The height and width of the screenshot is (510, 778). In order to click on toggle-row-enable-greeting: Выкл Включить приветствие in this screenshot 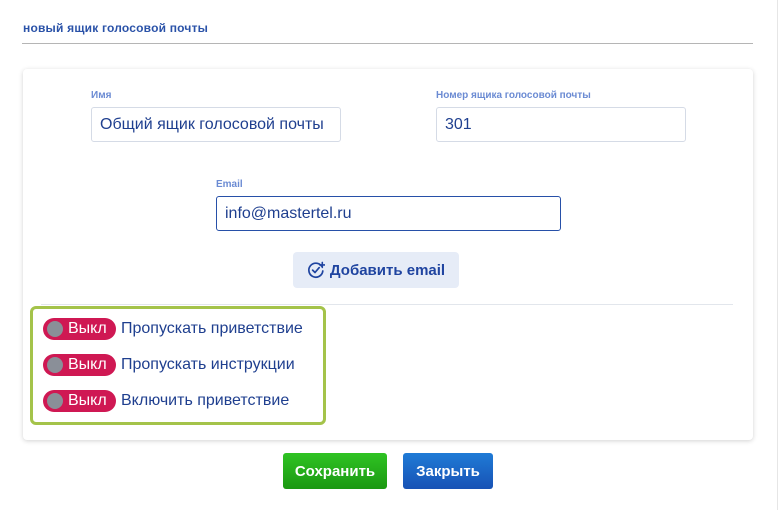, I will do `click(166, 401)`.